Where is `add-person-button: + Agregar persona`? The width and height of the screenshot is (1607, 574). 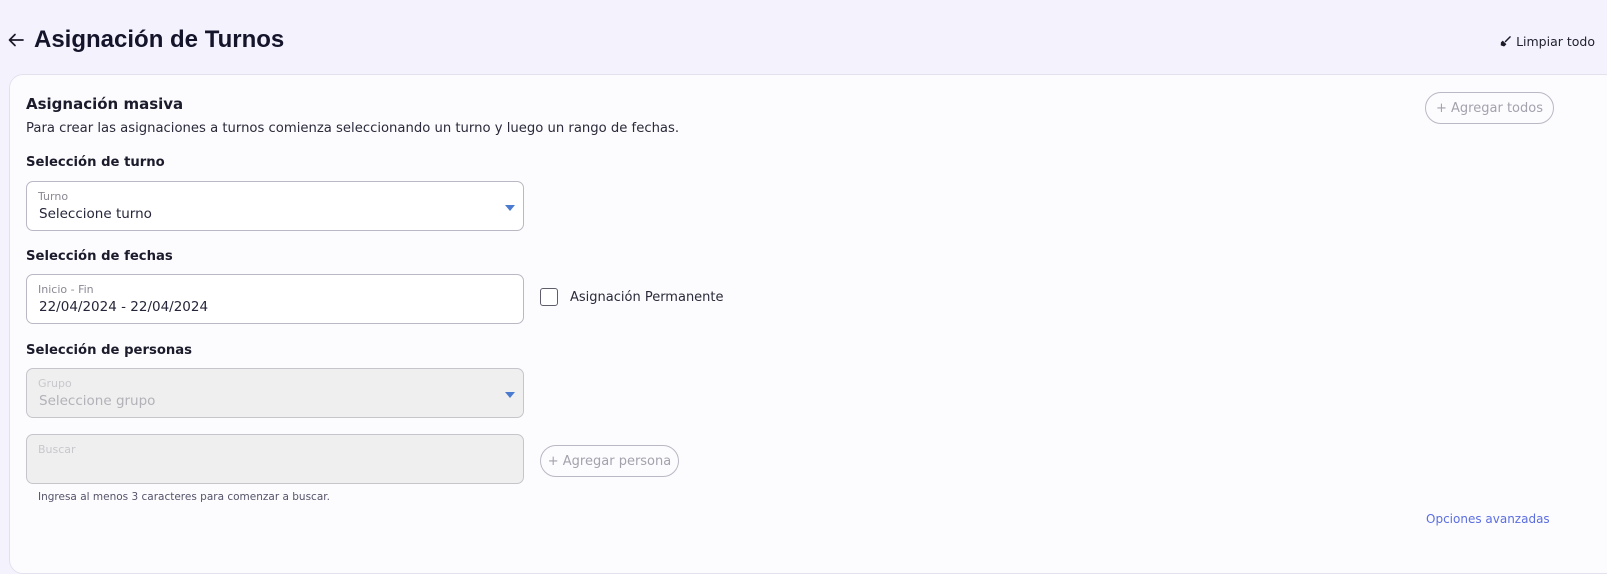 add-person-button: + Agregar persona is located at coordinates (609, 461).